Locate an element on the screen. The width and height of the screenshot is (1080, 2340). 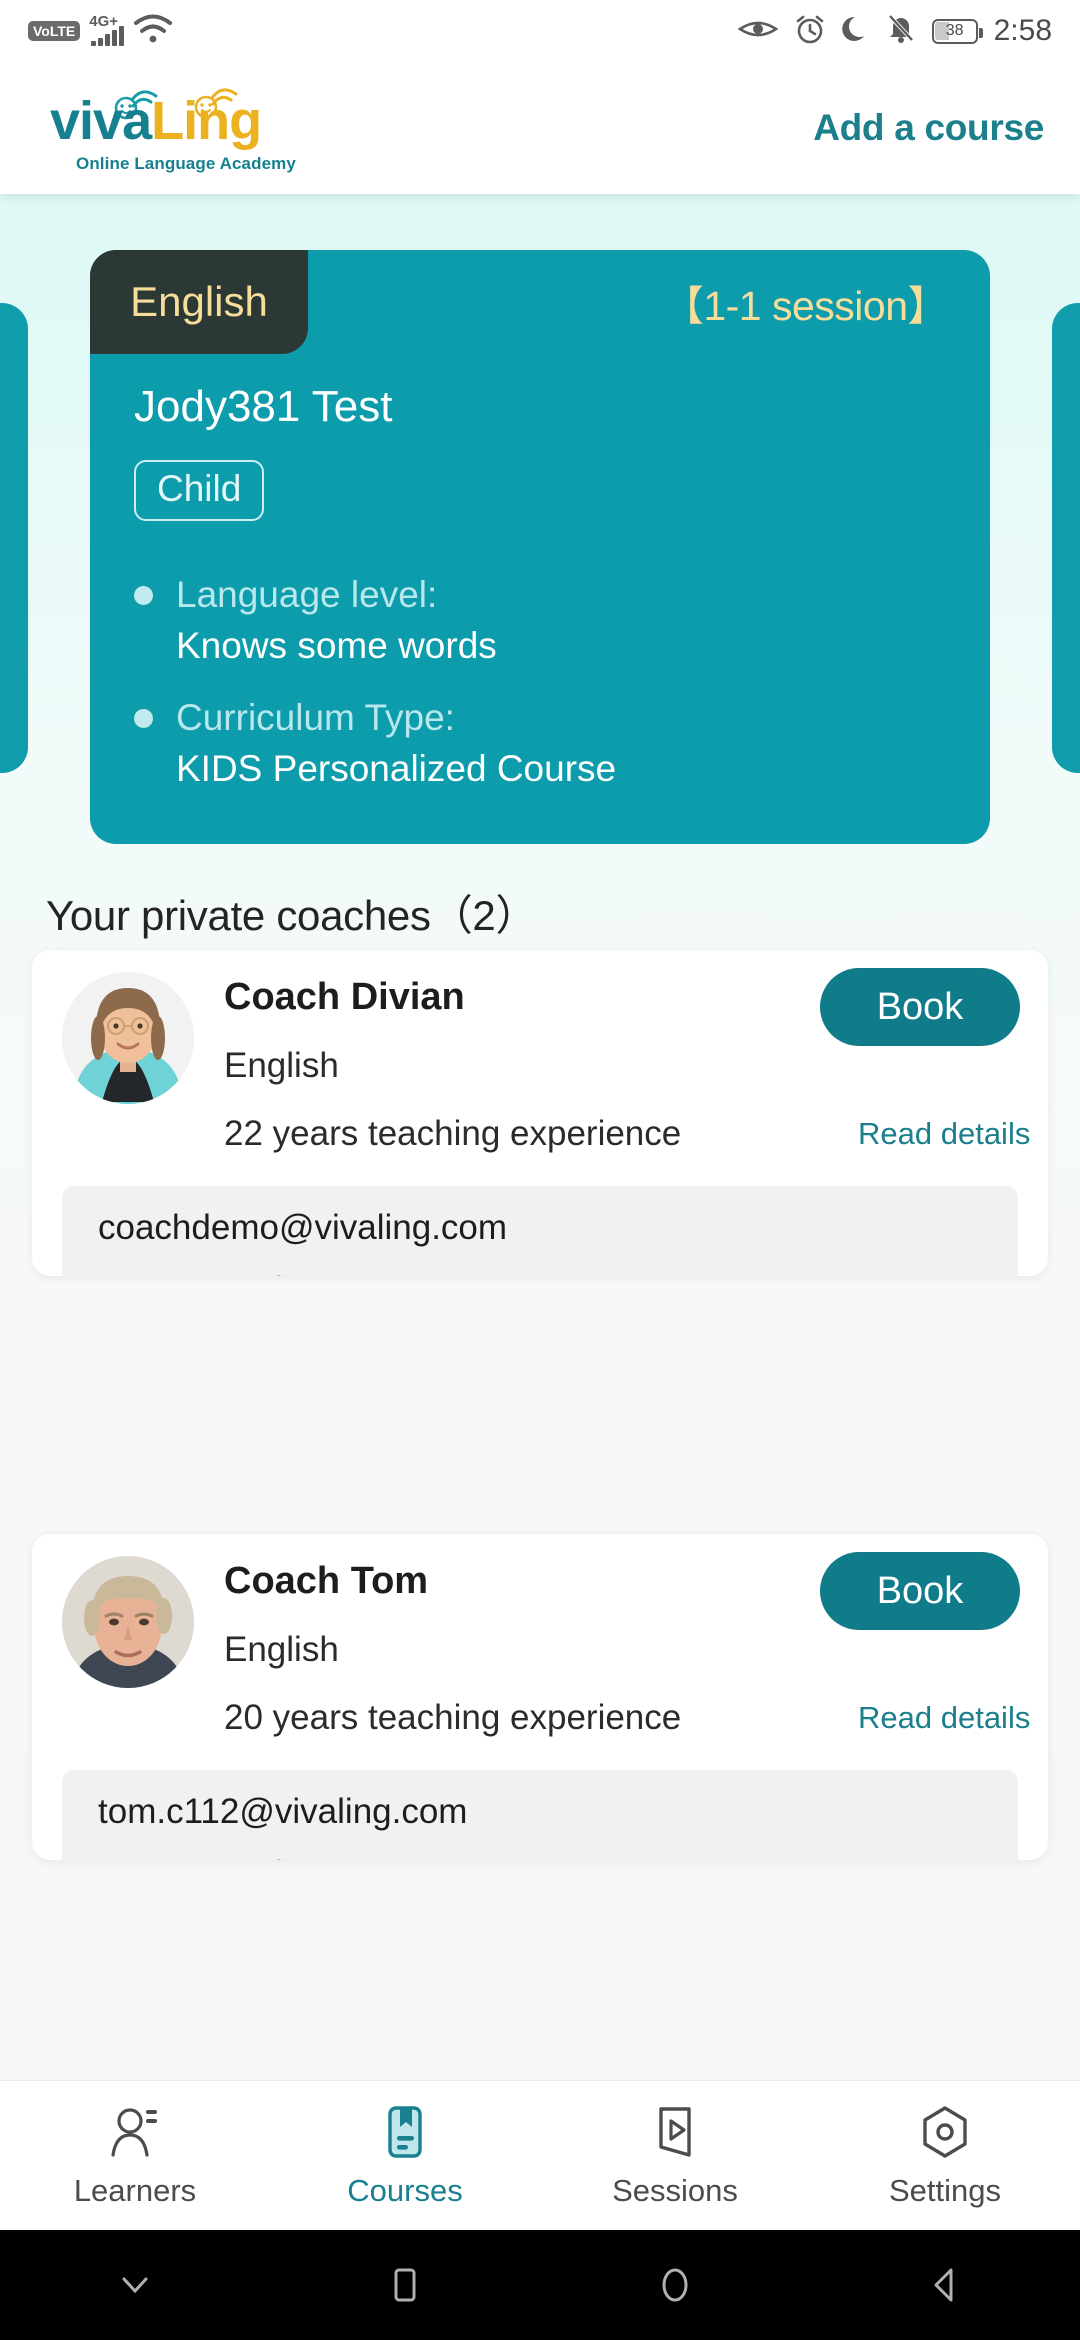
detail-label: Language level: is located at coordinates (307, 594).